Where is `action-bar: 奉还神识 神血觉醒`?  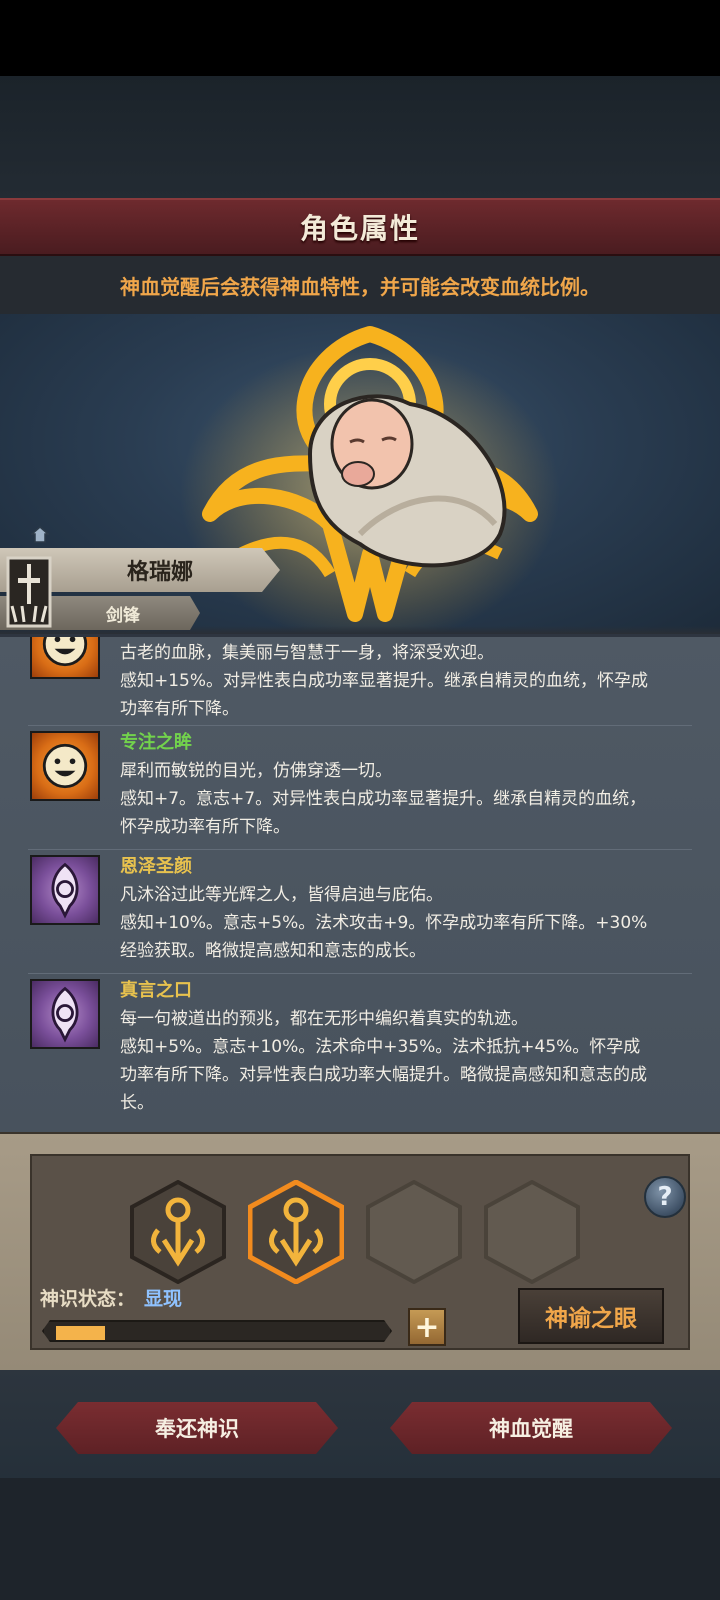
action-bar: 奉还神识 神血觉醒 is located at coordinates (360, 1424).